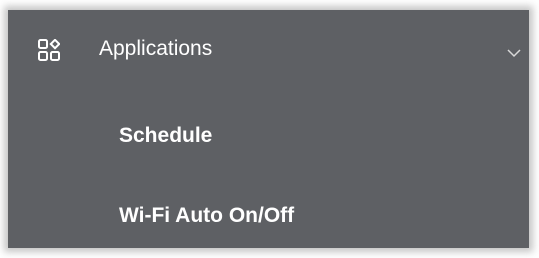 This screenshot has width=539, height=258. I want to click on apps-grid-icon, so click(49, 50).